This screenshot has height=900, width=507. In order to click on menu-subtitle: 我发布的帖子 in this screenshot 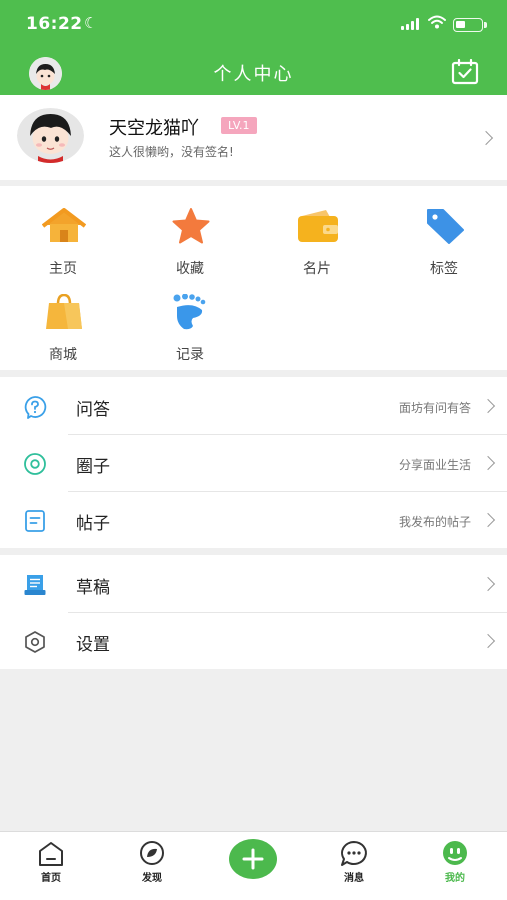, I will do `click(434, 522)`.